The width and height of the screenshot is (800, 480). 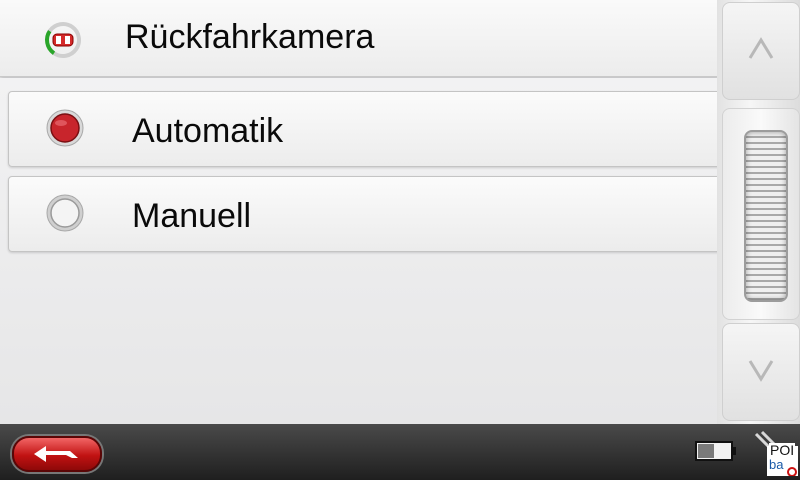 I want to click on scroll-up-button, so click(x=761, y=51).